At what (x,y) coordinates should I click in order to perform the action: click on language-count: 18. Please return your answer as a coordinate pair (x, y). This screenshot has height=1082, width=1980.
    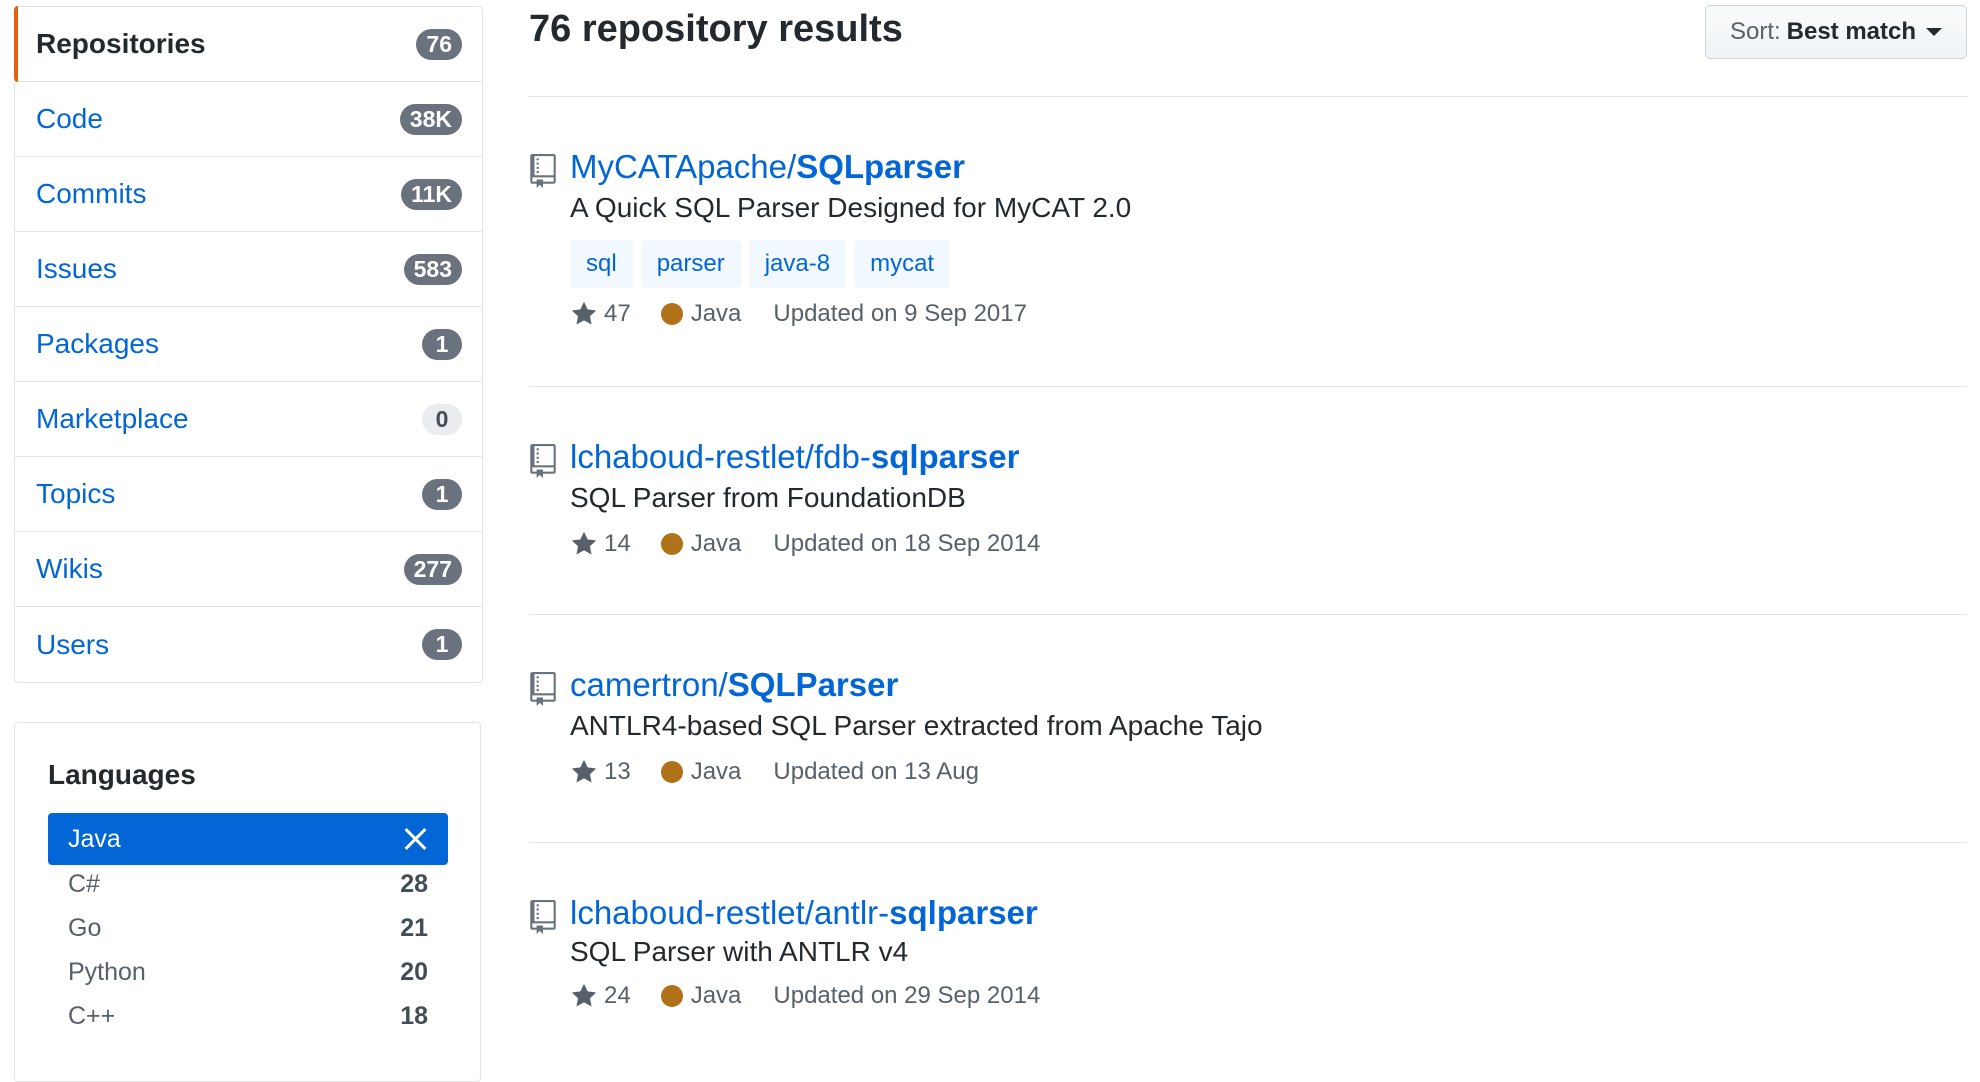
    Looking at the image, I should click on (414, 1015).